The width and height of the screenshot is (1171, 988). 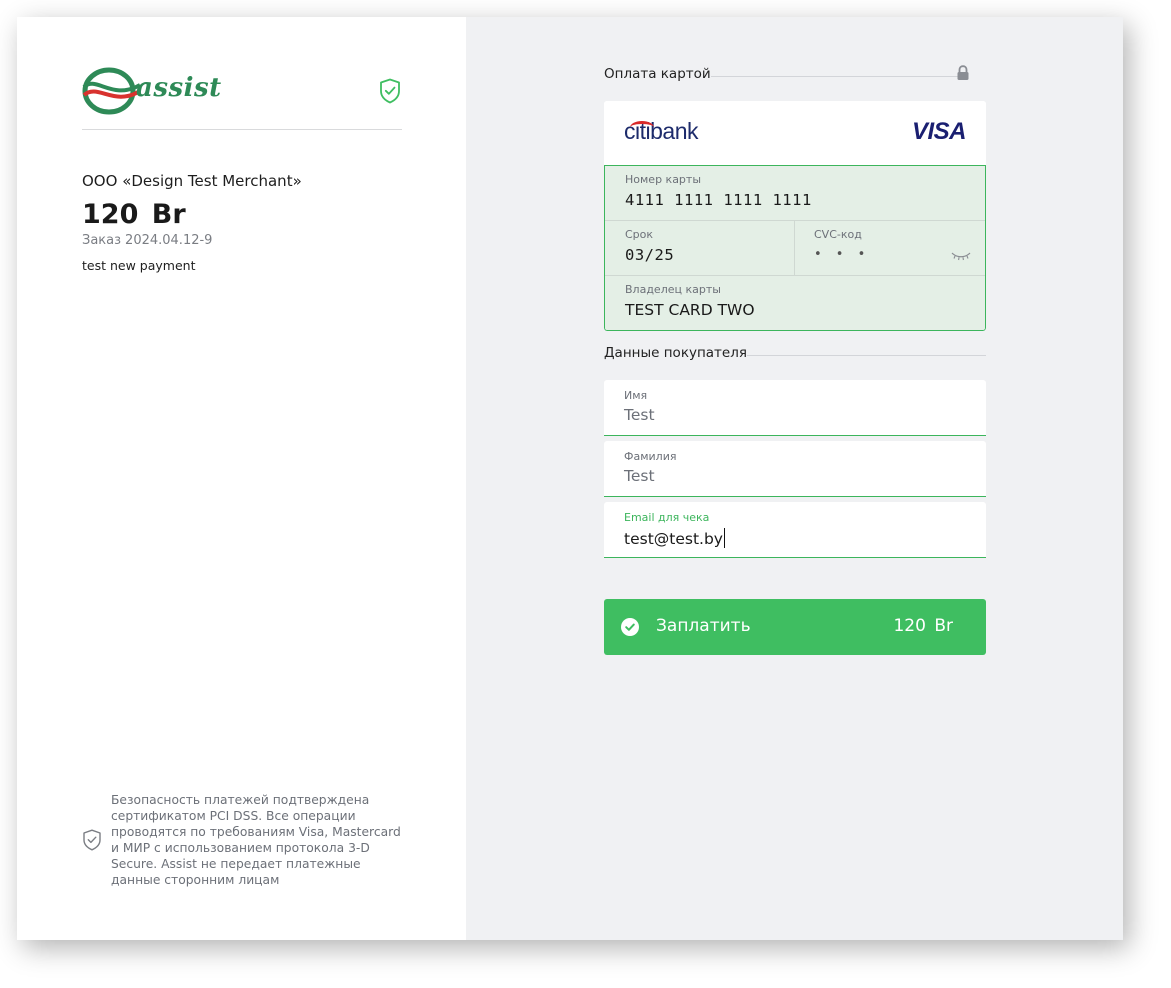 What do you see at coordinates (657, 74) in the screenshot?
I see `card-section-title: Оплата картой` at bounding box center [657, 74].